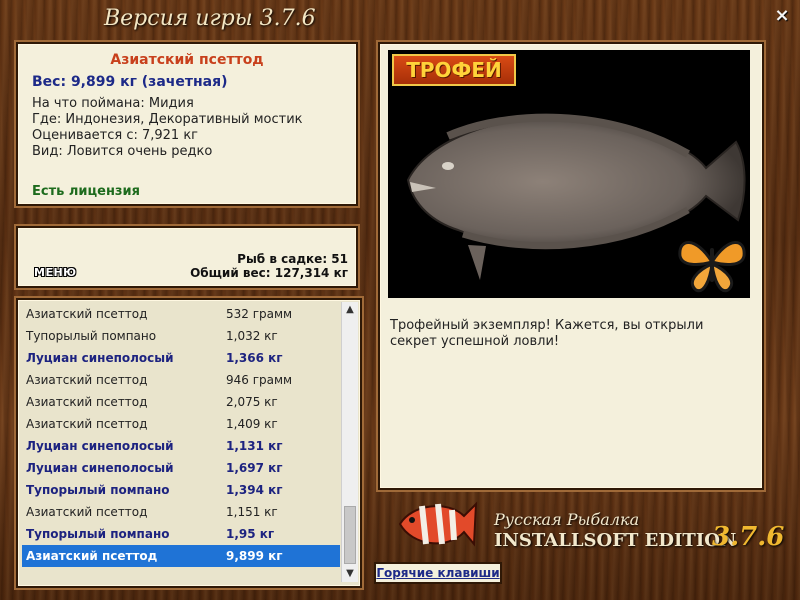  Describe the element at coordinates (167, 119) in the screenshot. I see `location-line: Где: Индонезия, Декоративный мостик` at that location.